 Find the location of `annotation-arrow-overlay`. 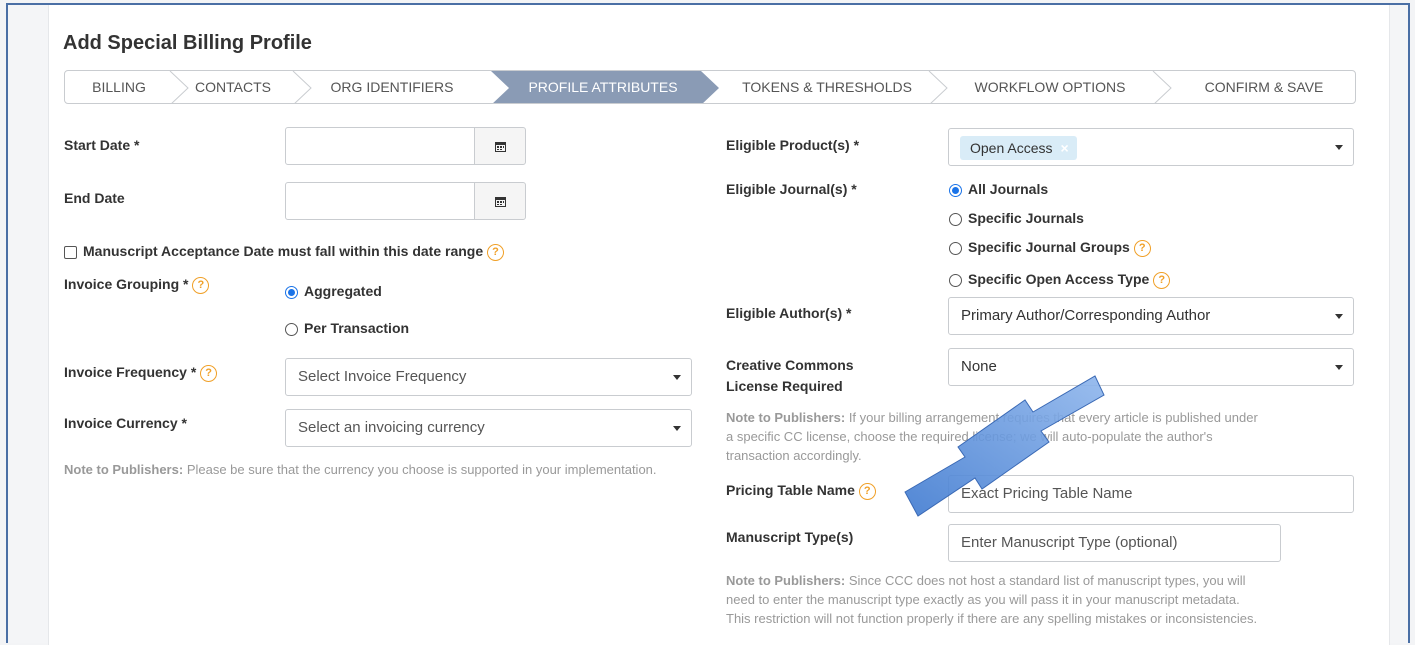

annotation-arrow-overlay is located at coordinates (1004, 446).